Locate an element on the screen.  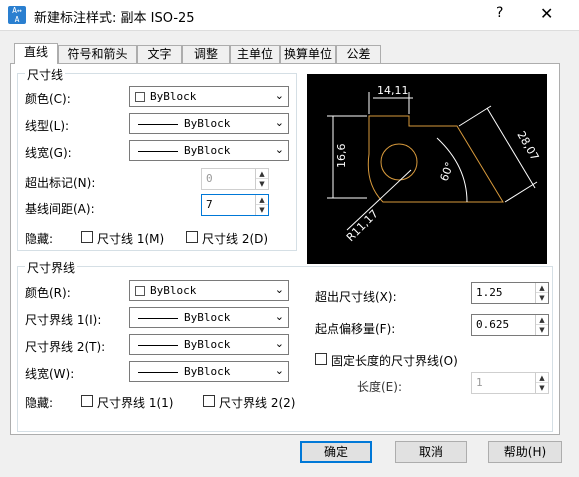
dim-color-value: ByBlock is located at coordinates (173, 96).